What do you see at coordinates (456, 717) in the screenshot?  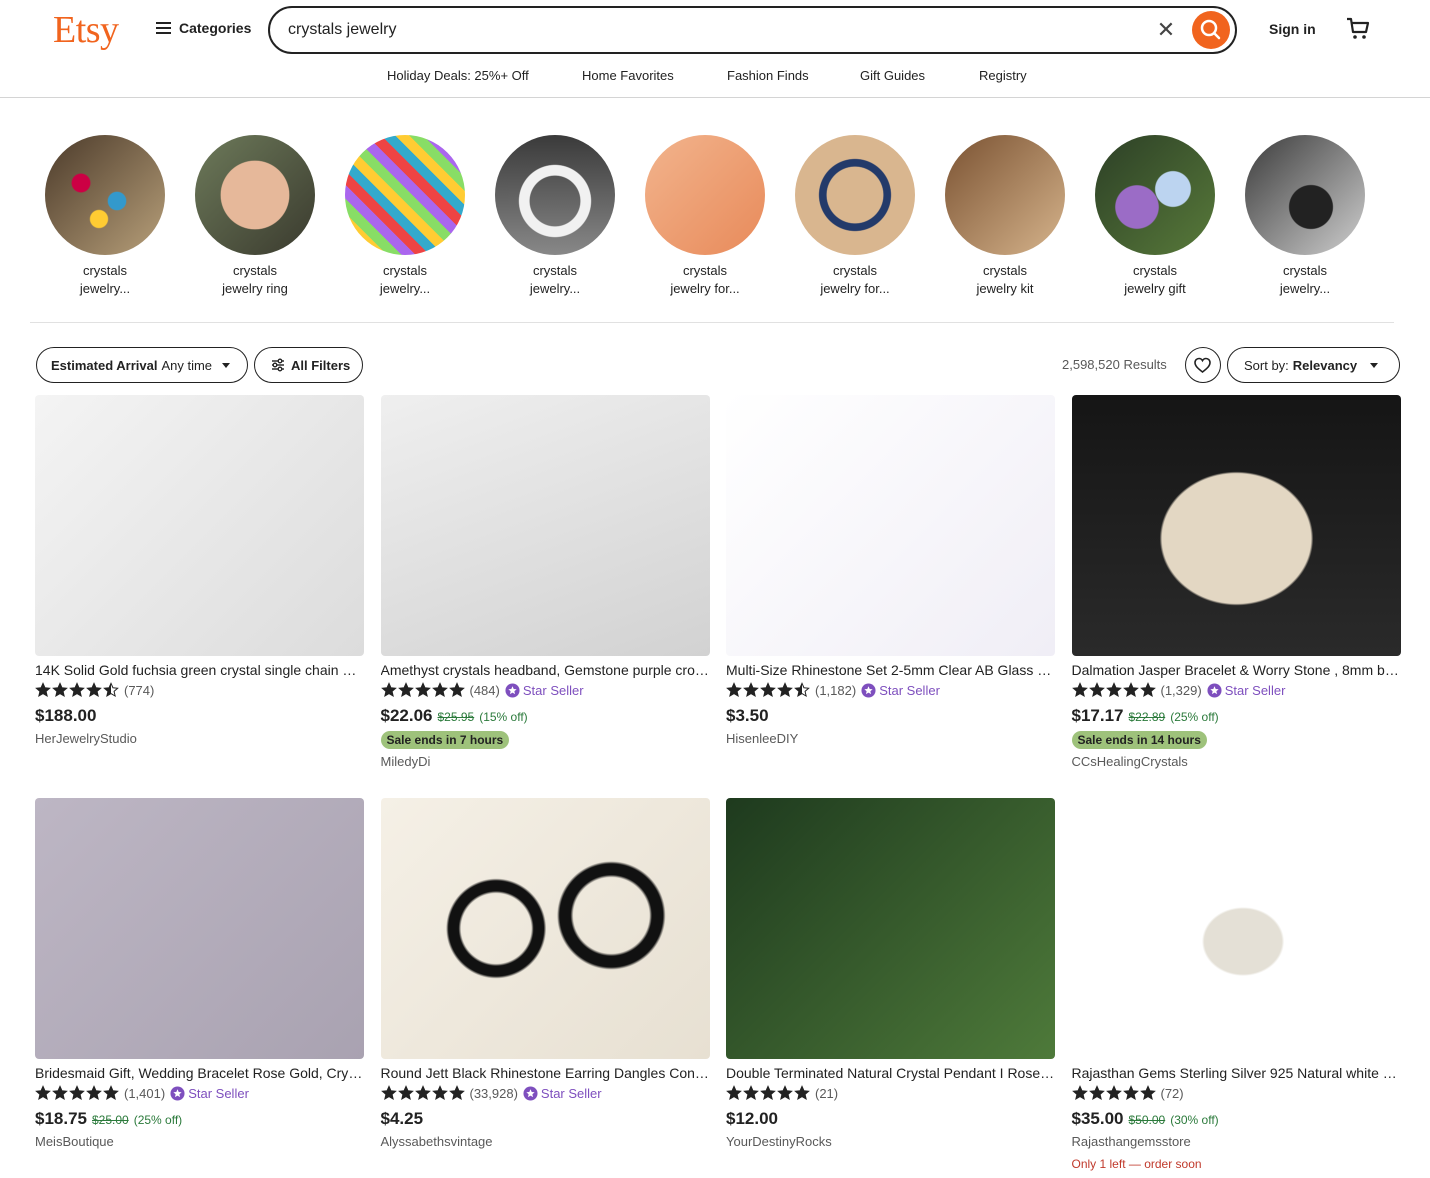 I see `original-price: $25.95` at bounding box center [456, 717].